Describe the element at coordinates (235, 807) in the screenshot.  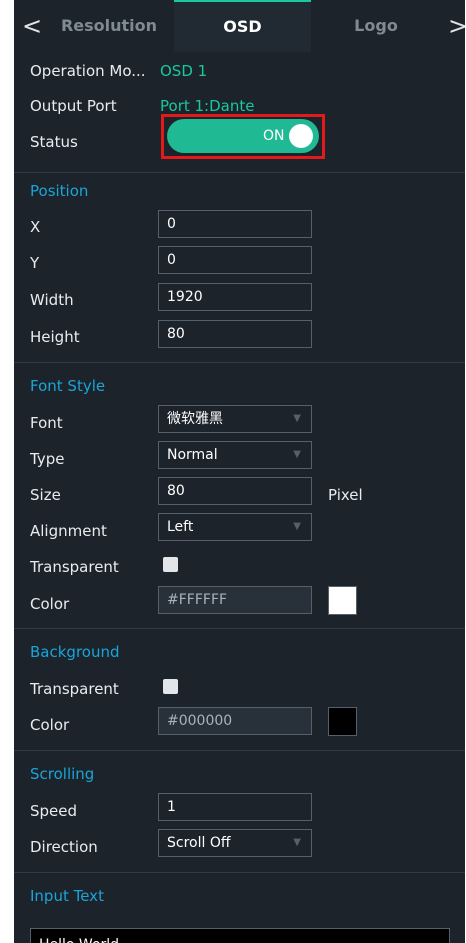
I see `speed-input: 1` at that location.